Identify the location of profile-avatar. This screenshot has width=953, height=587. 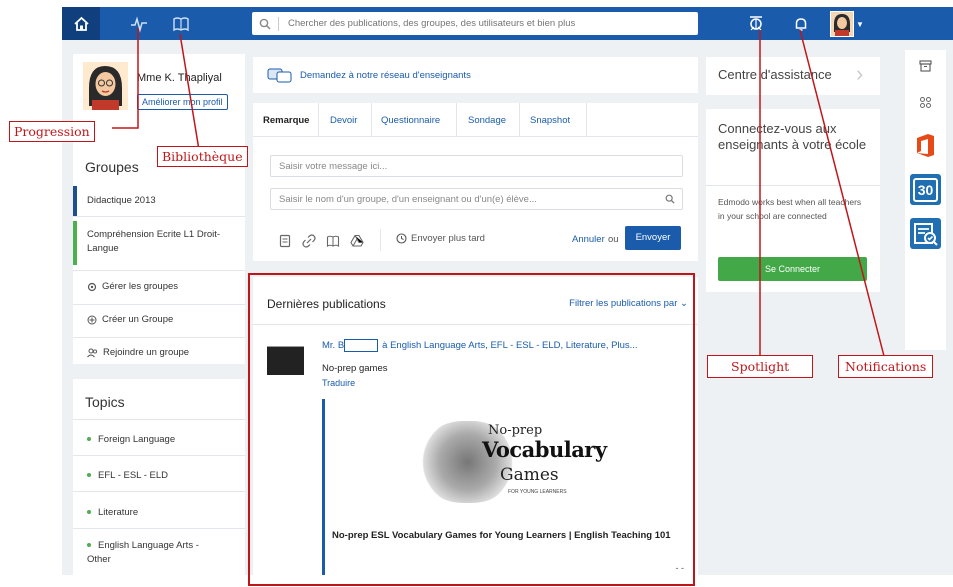
(105, 86).